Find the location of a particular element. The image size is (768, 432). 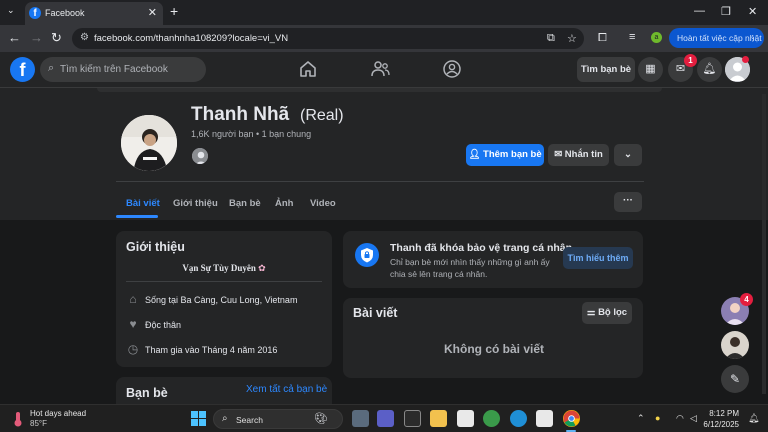

facebook-favicon-icon: f is located at coordinates (35, 13).